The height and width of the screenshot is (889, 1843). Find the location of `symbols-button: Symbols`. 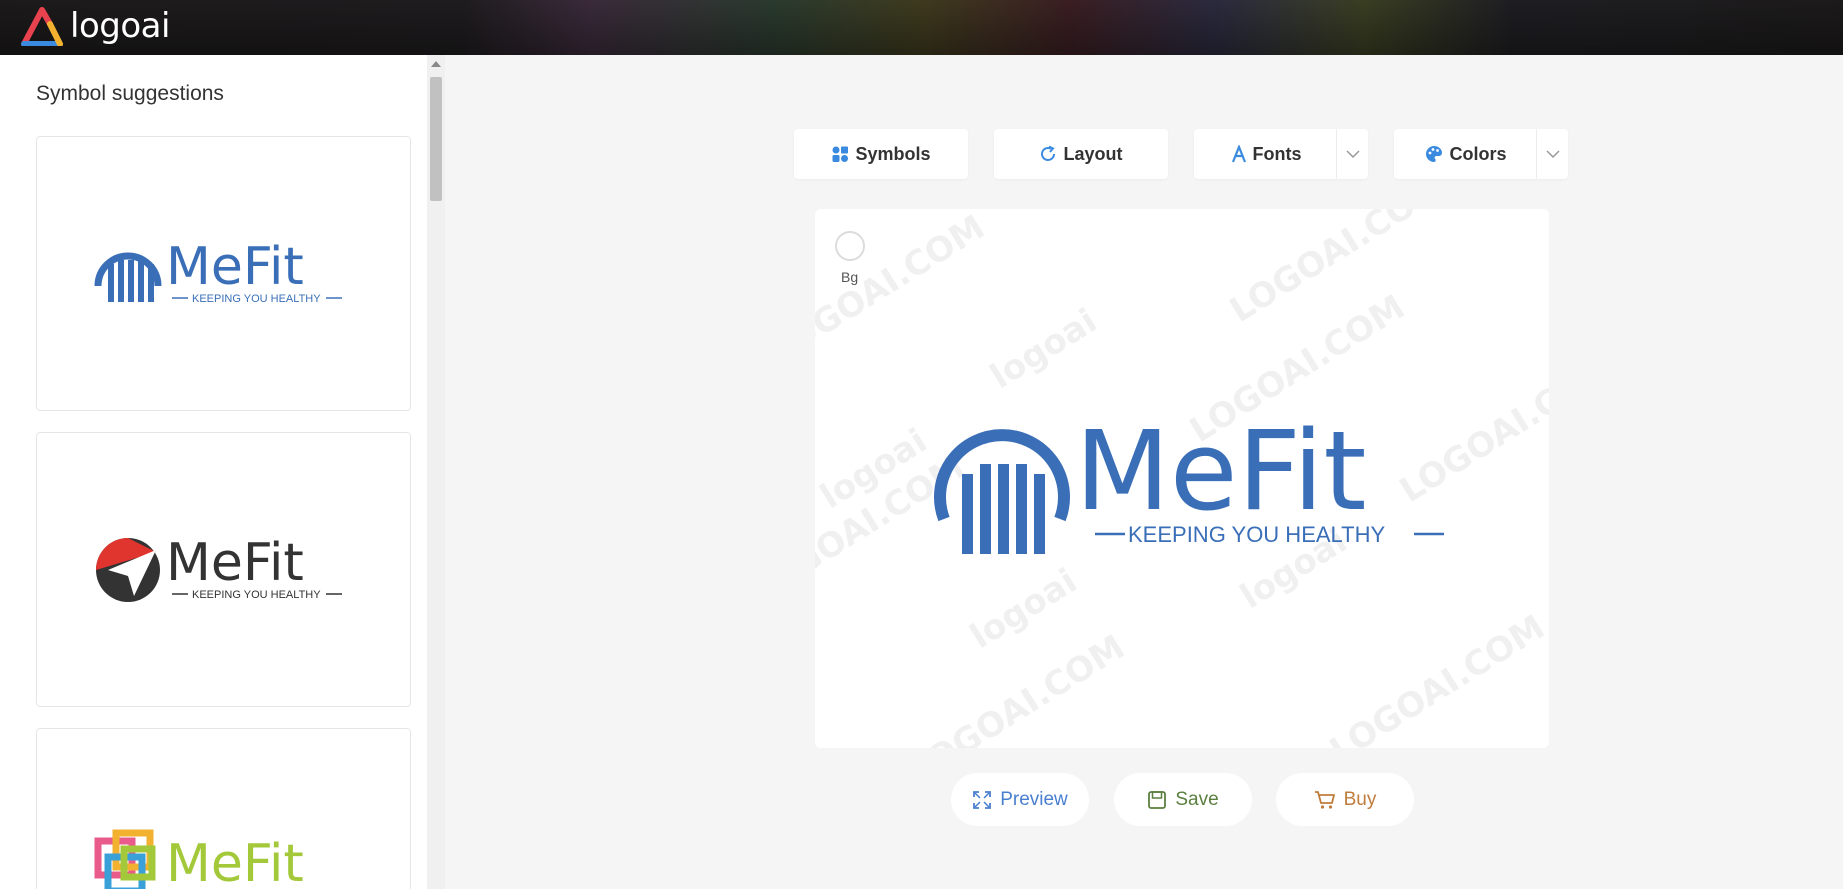

symbols-button: Symbols is located at coordinates (881, 154).